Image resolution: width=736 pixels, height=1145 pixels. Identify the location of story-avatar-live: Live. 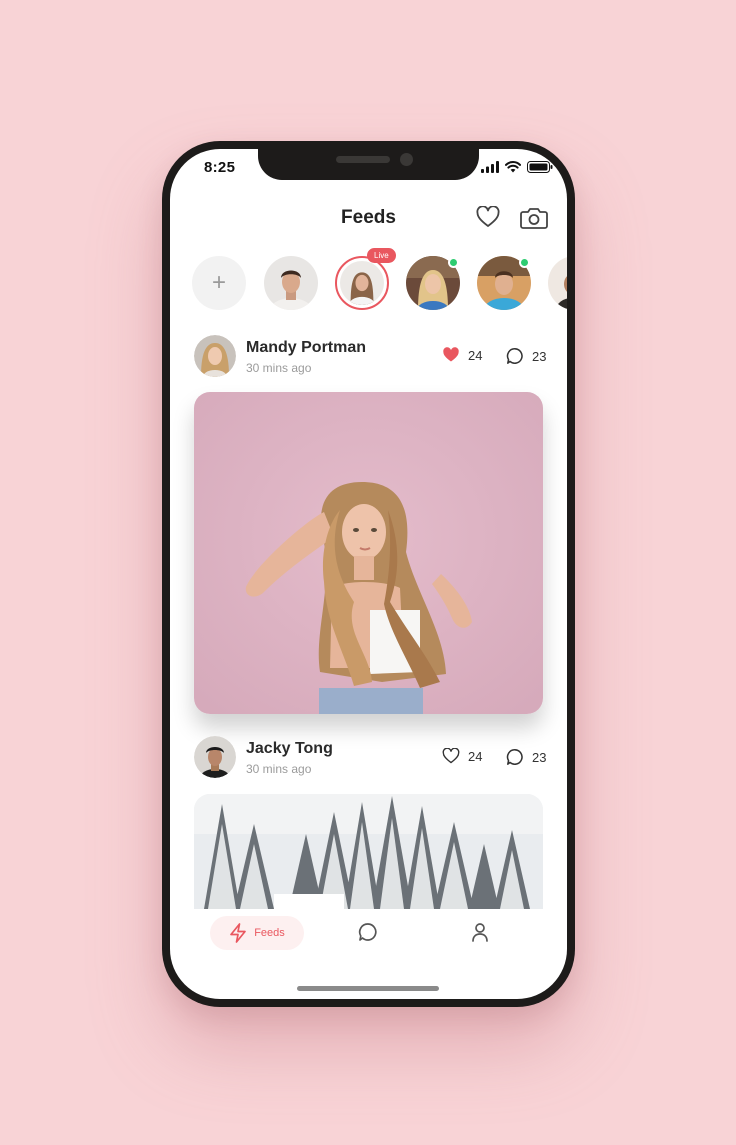
(365, 279).